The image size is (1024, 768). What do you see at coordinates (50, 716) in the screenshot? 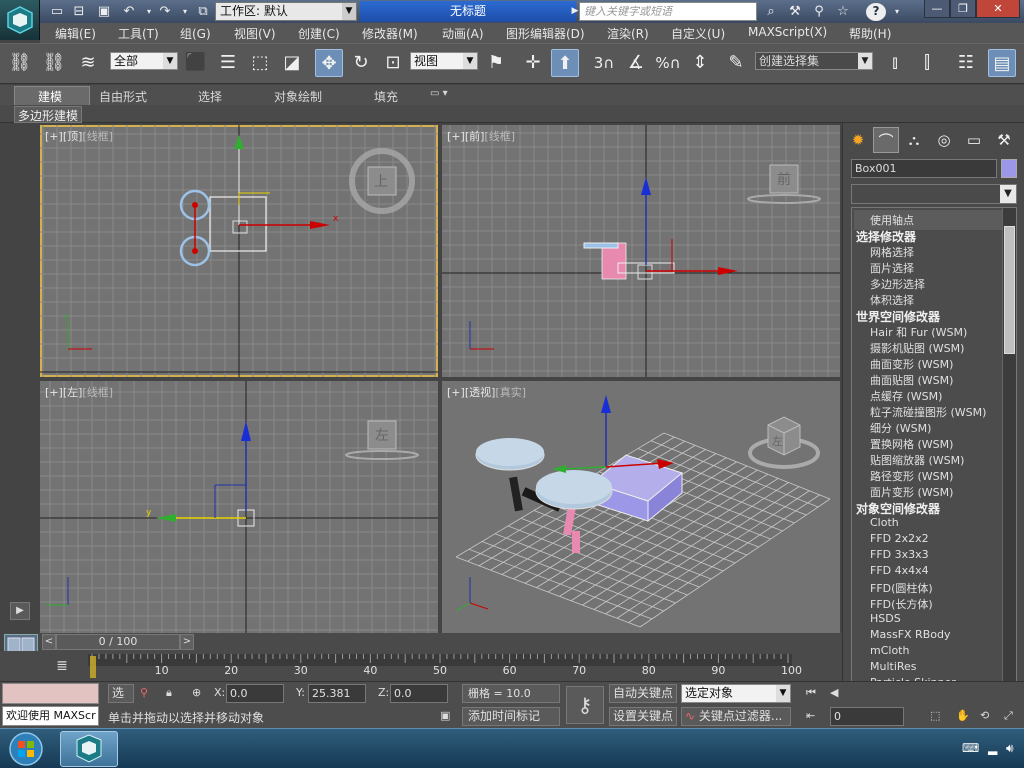
I see `maxscript-label: 欢迎使用 MAXScr` at bounding box center [50, 716].